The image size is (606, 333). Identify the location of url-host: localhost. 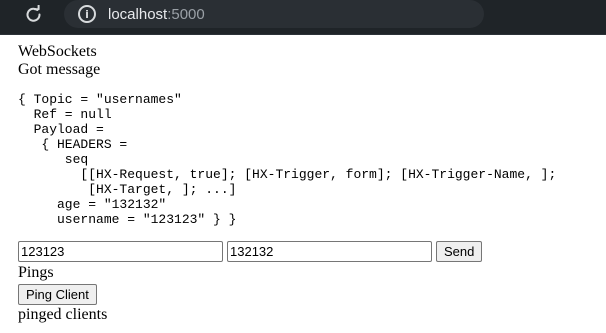
(138, 14).